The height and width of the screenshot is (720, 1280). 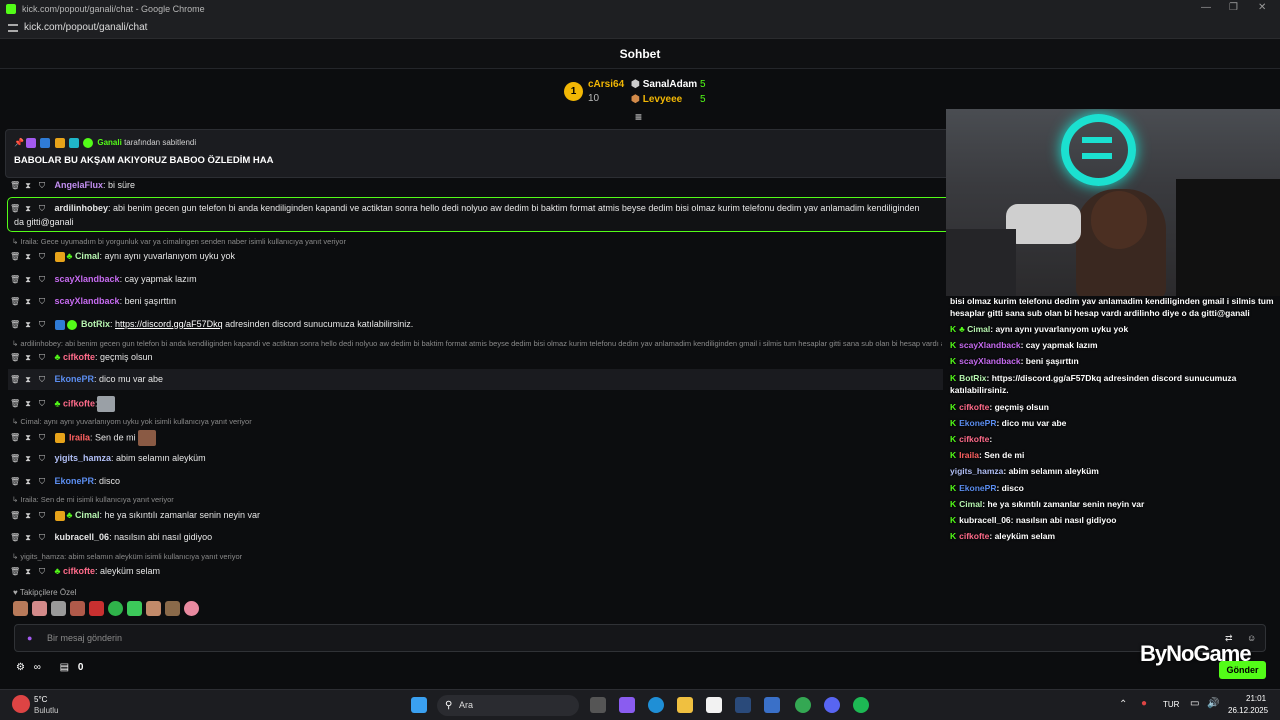 I want to click on send-button: Gönder, so click(x=1242, y=670).